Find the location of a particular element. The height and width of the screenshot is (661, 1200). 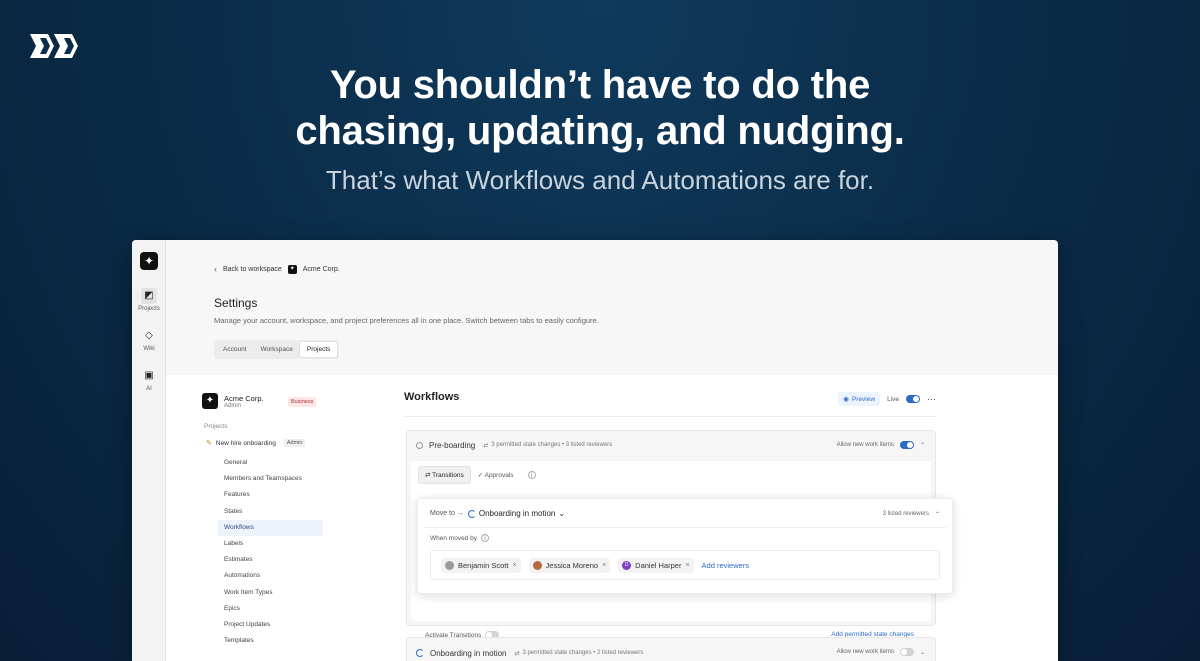

workflow-actions: ◉ Preview Live ⋯ is located at coordinates (887, 399).